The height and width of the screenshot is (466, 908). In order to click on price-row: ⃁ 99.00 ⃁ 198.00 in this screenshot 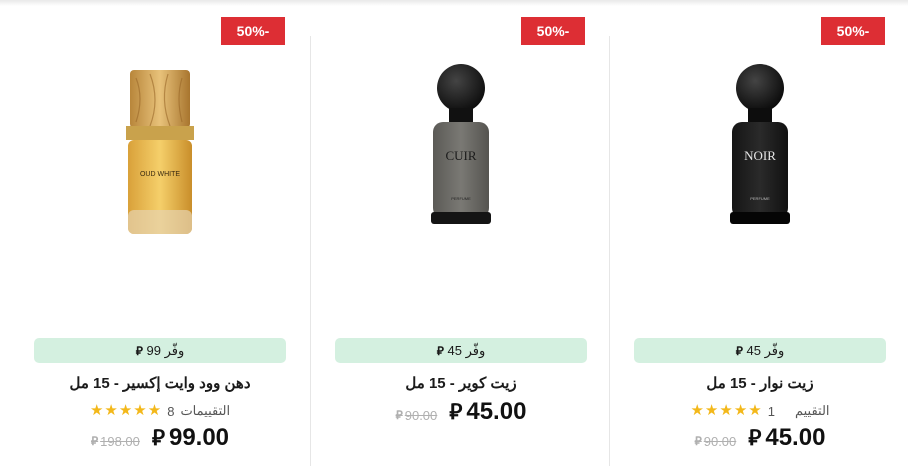, I will do `click(160, 438)`.